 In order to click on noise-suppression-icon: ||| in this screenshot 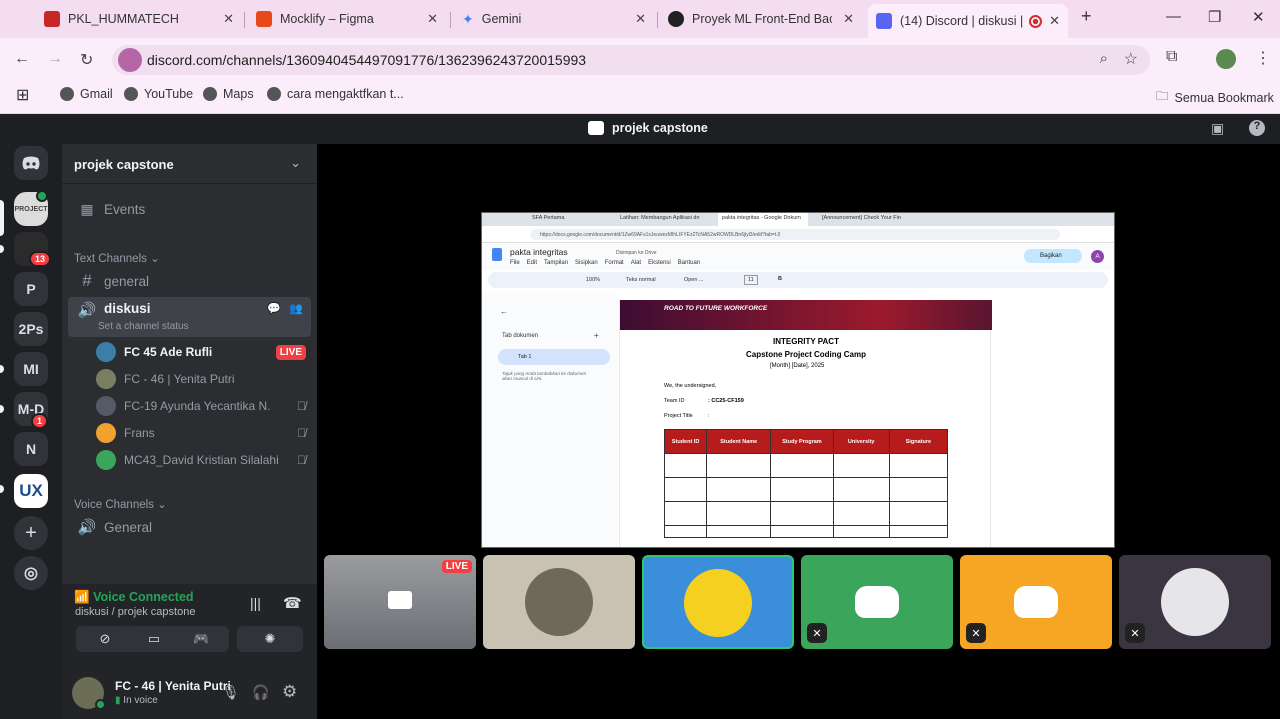, I will do `click(255, 603)`.